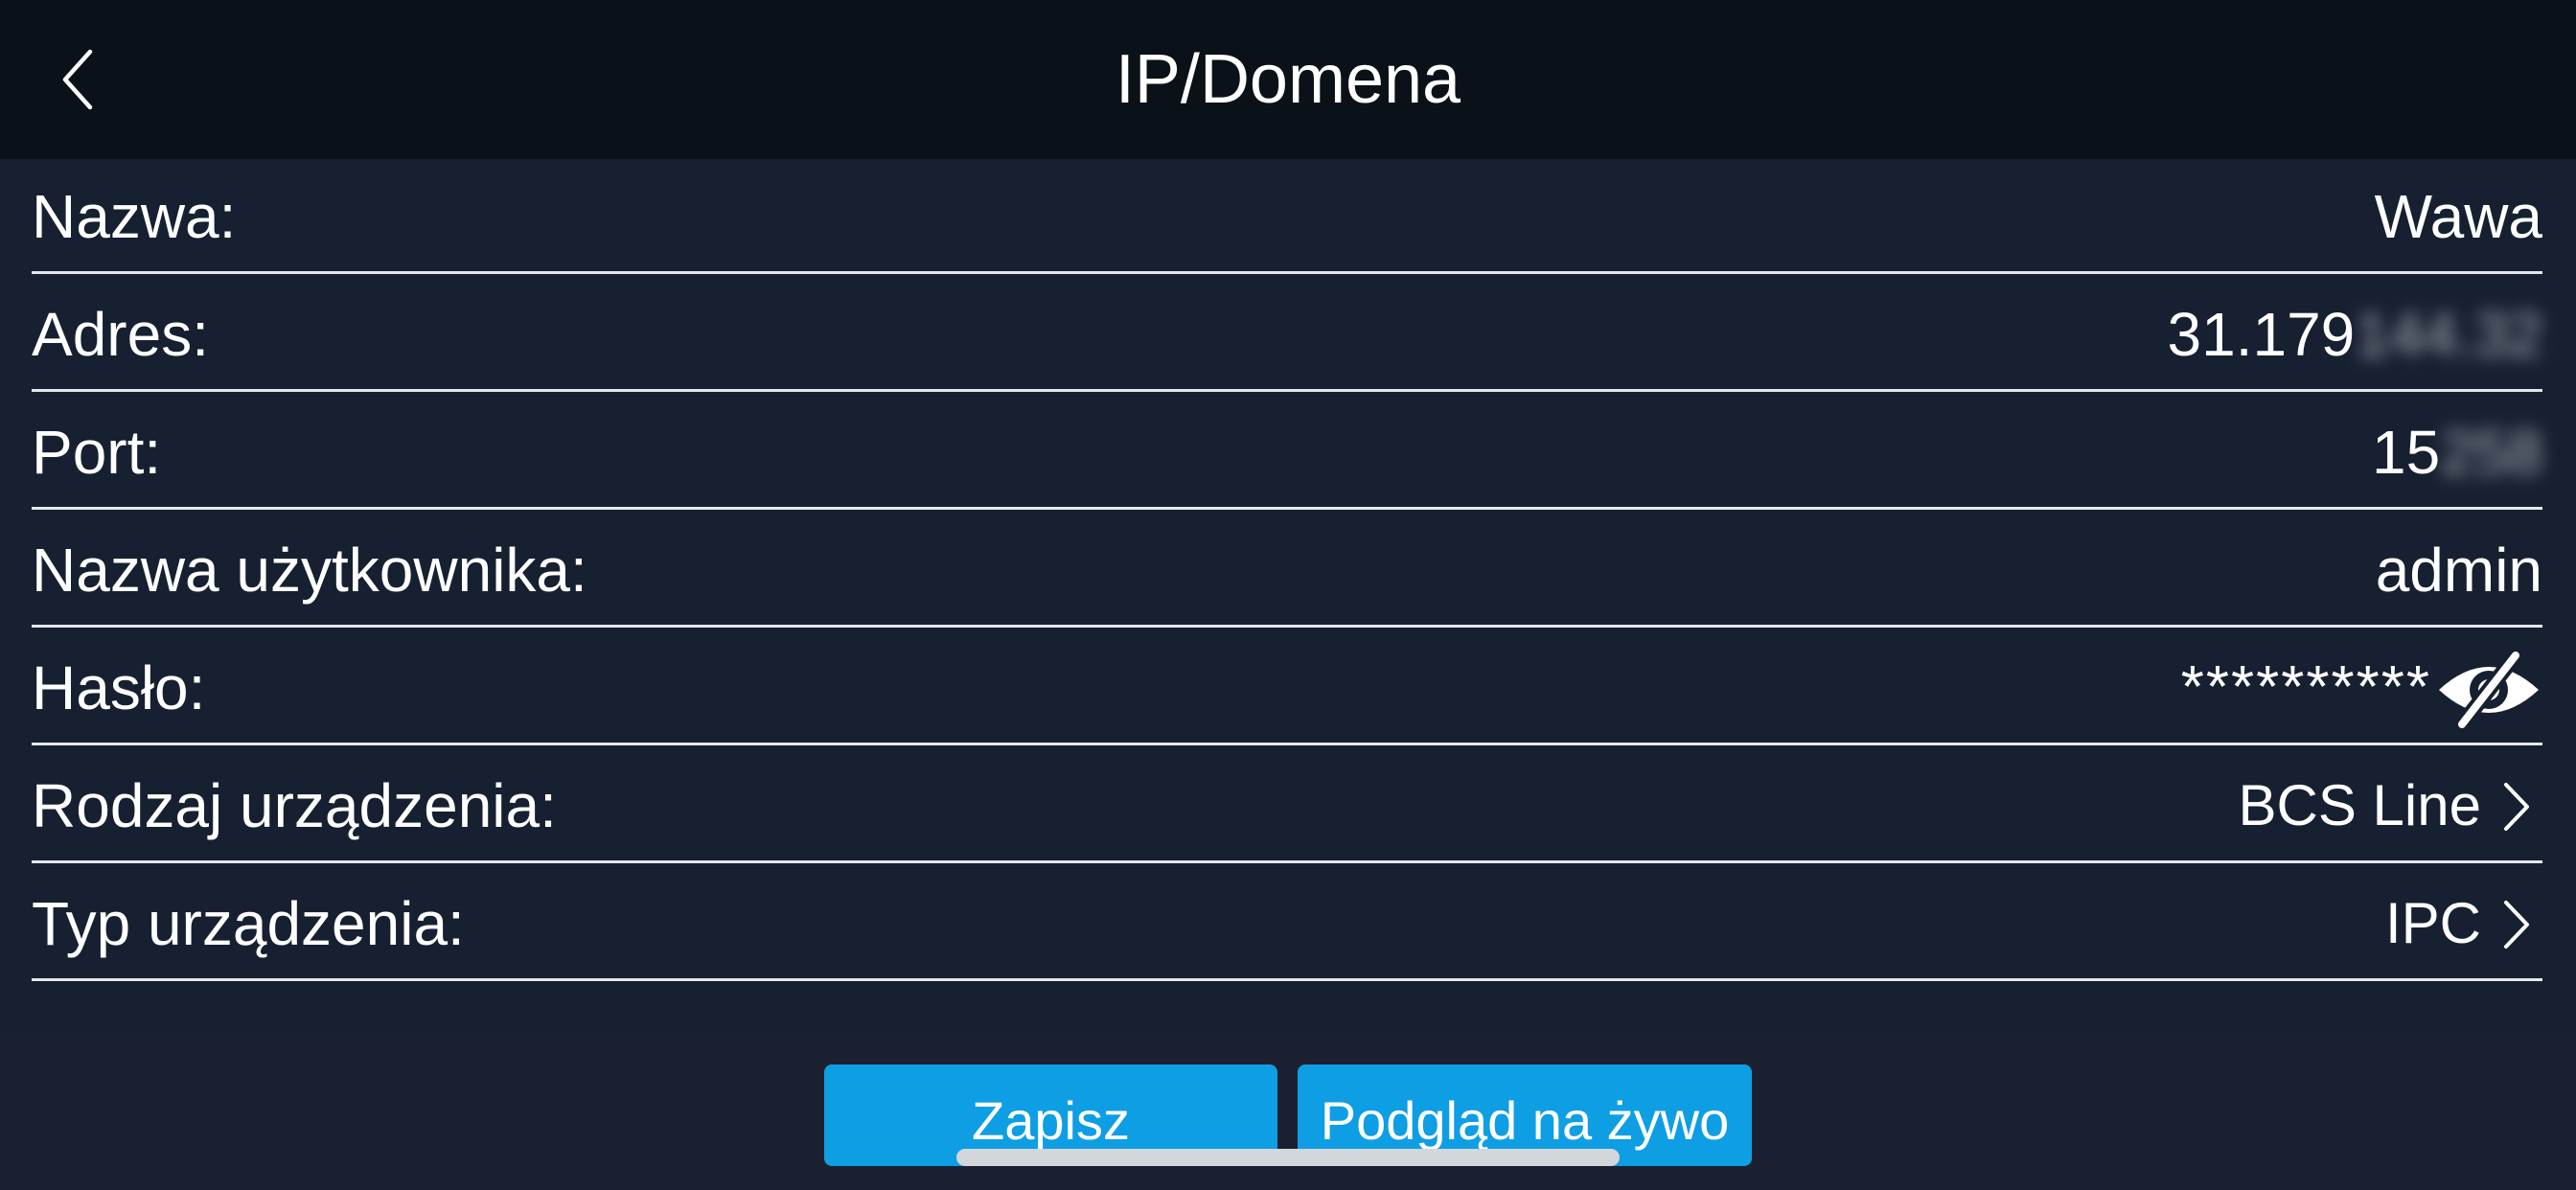  Describe the element at coordinates (2432, 923) in the screenshot. I see `device-type-value: IPC` at that location.